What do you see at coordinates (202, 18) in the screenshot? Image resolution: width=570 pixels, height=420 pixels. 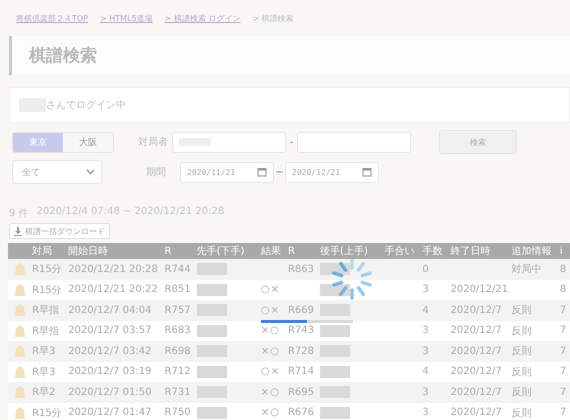 I see `breadcrumb-link: > 棋譜検索 ログイン` at bounding box center [202, 18].